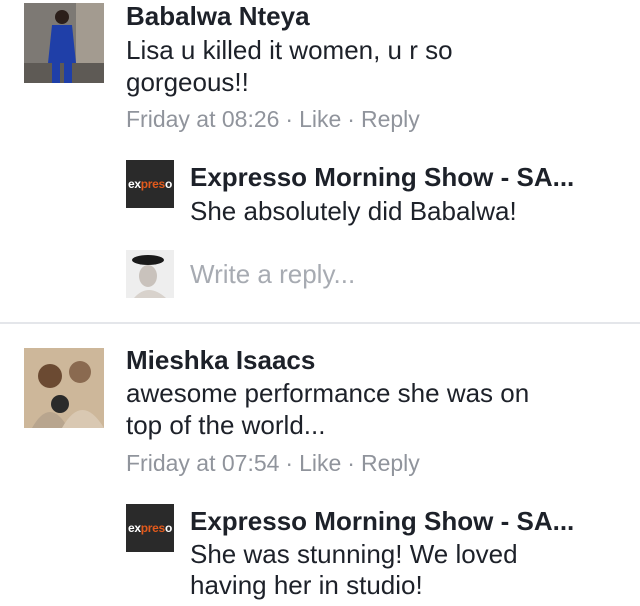 The height and width of the screenshot is (606, 640). What do you see at coordinates (354, 554) in the screenshot?
I see `reply-text-line: She was stunning! We loved` at bounding box center [354, 554].